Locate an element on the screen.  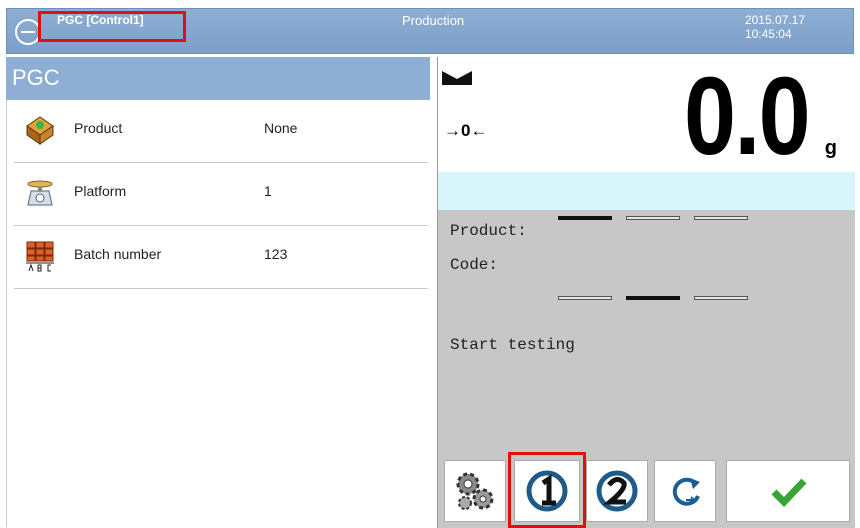
control-2-button is located at coordinates (617, 491).